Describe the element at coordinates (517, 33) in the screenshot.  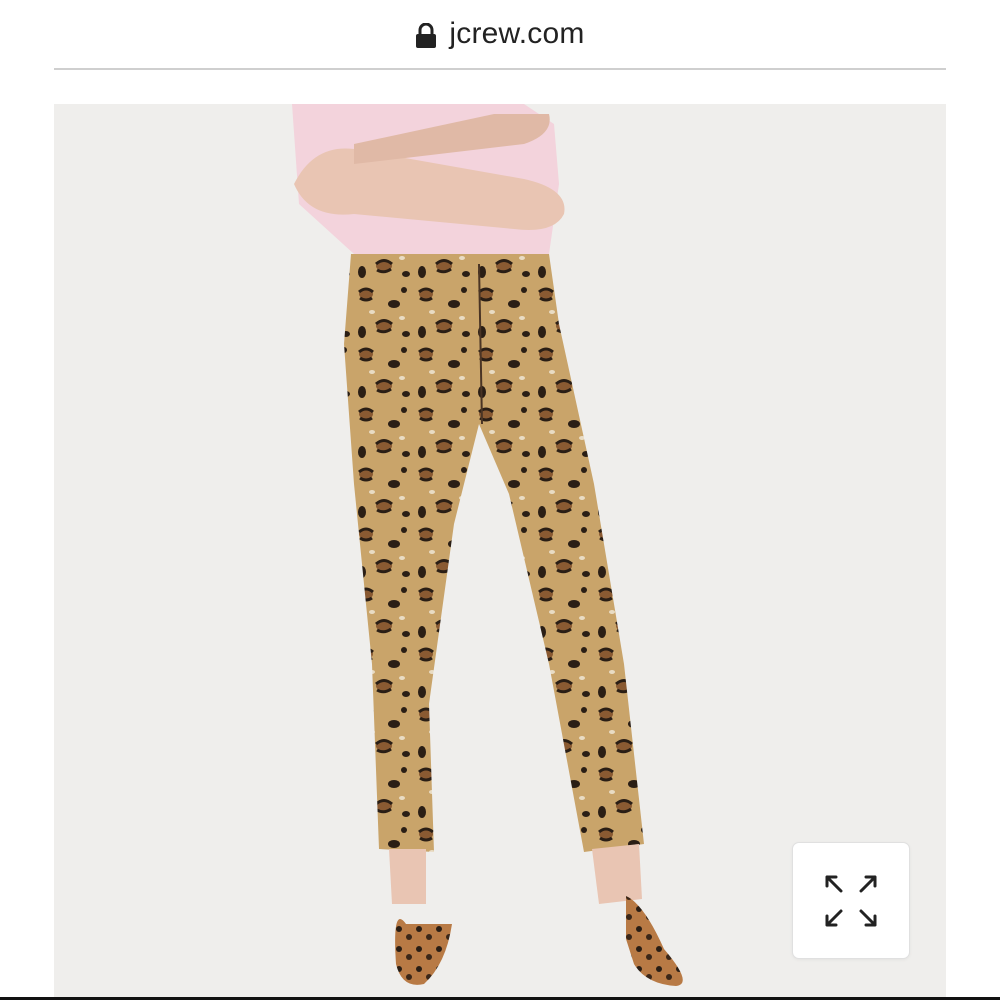
I see `domain-text: jcrew.com` at that location.